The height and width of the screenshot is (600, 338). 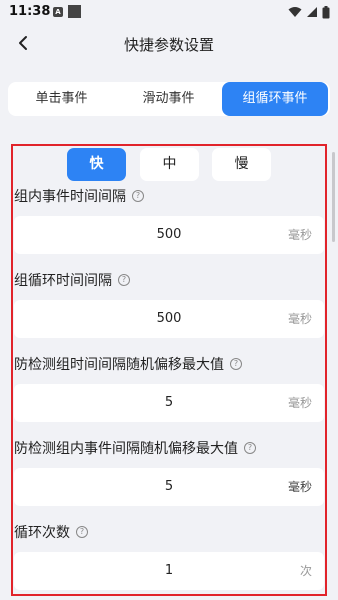 I want to click on notification-square-icon, so click(x=74, y=11).